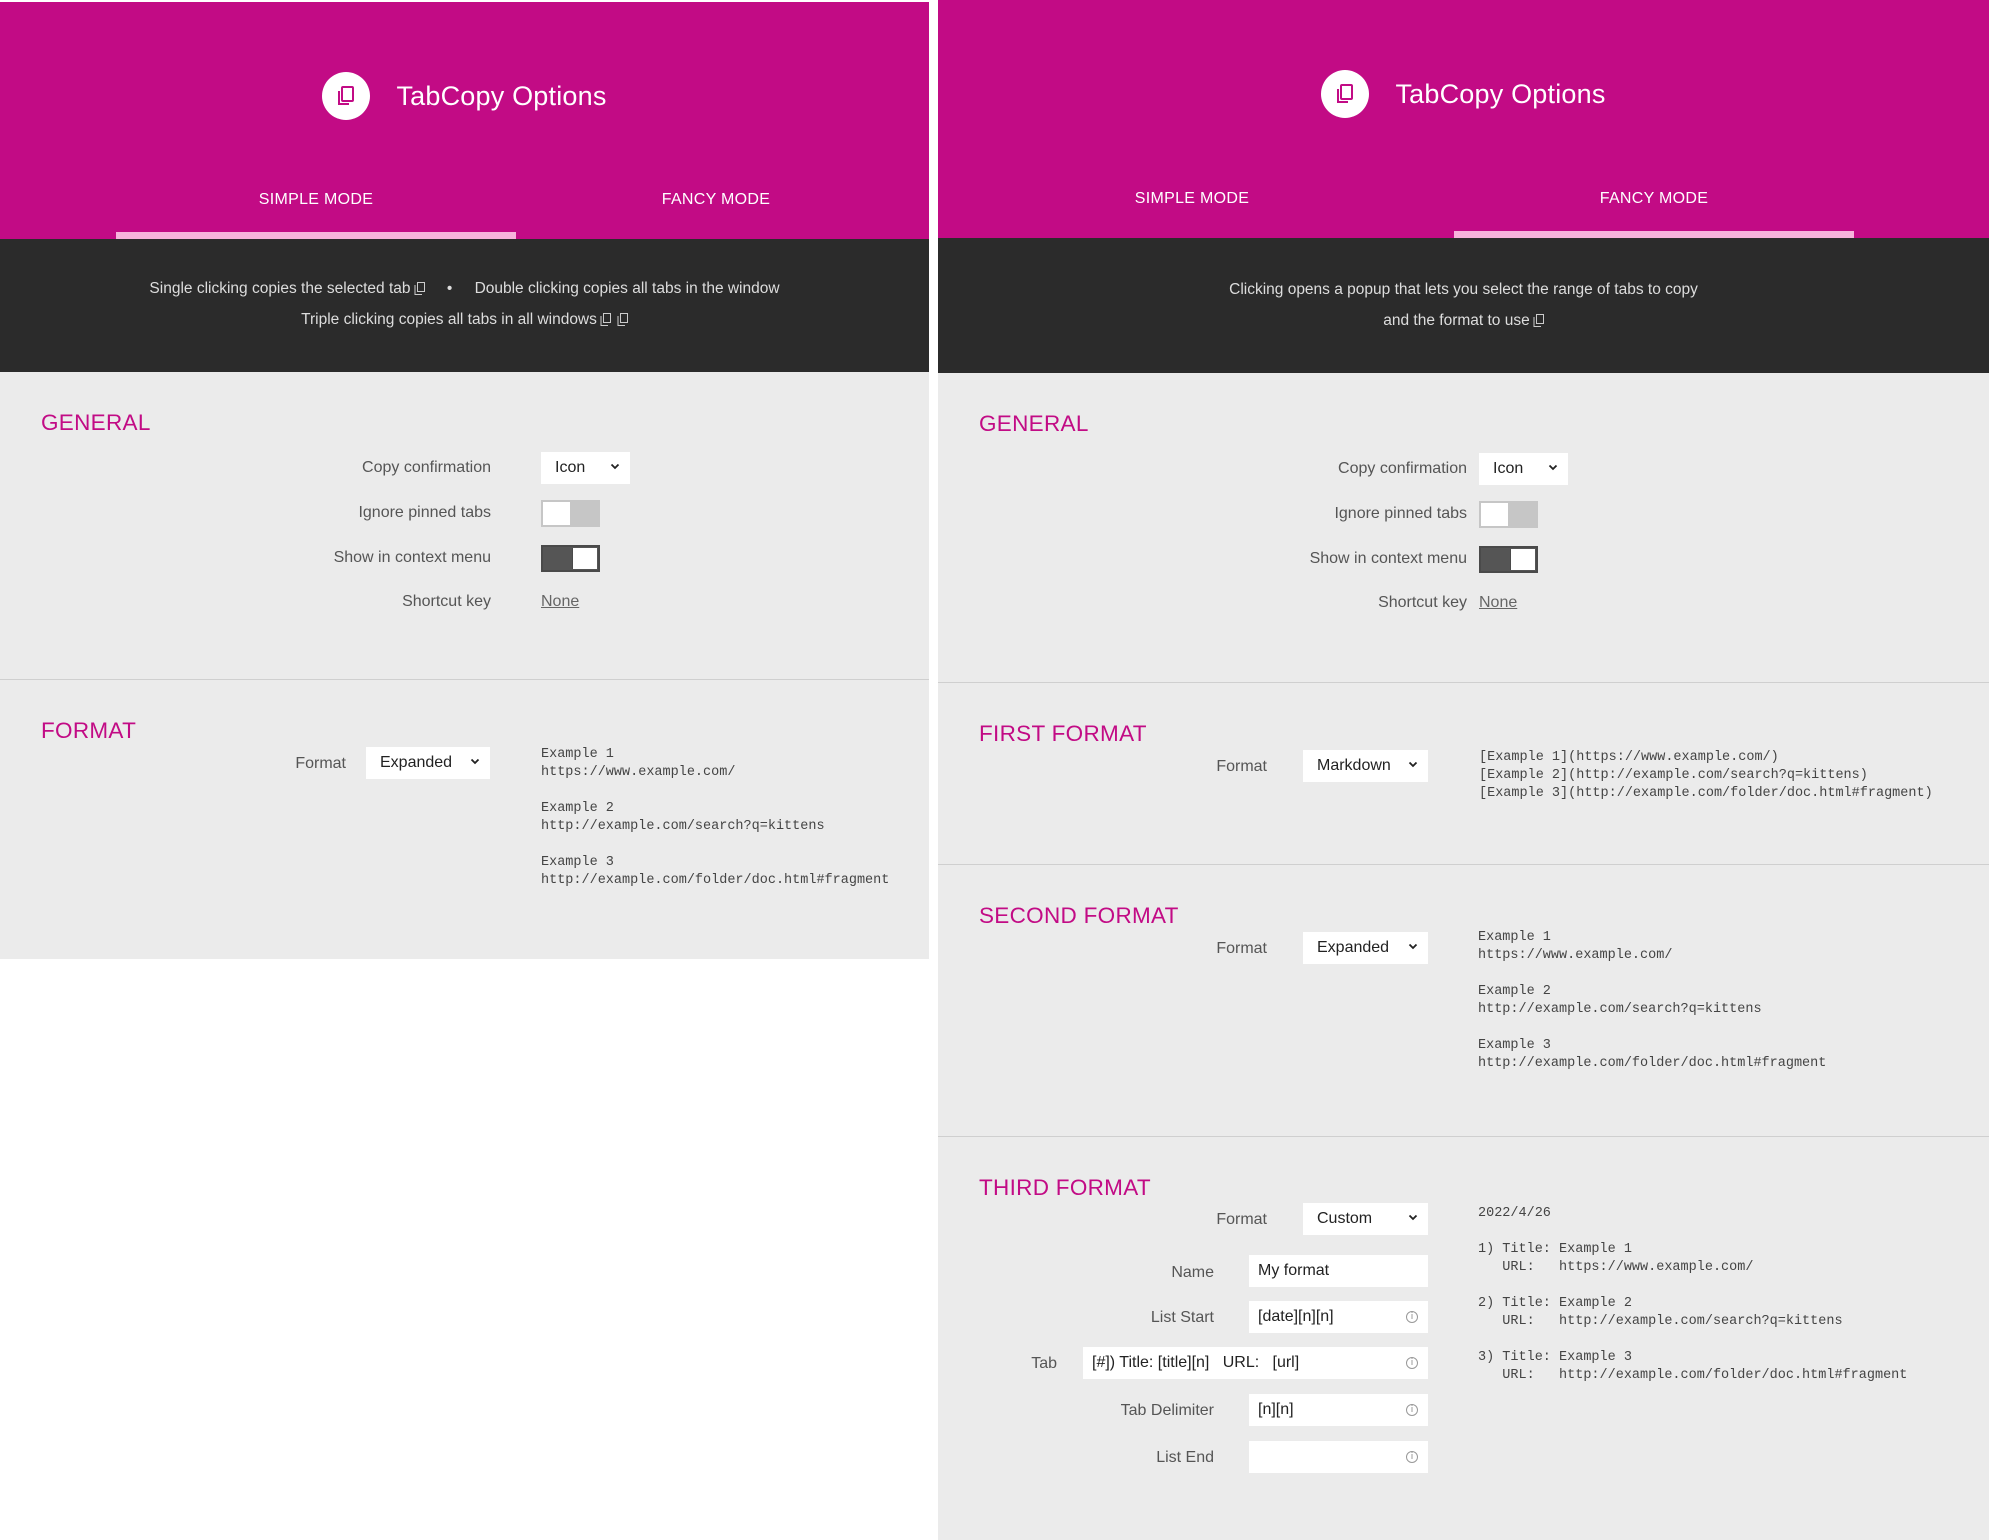 This screenshot has height=1540, width=1989. I want to click on input-value: [date][n][n], so click(1296, 1316).